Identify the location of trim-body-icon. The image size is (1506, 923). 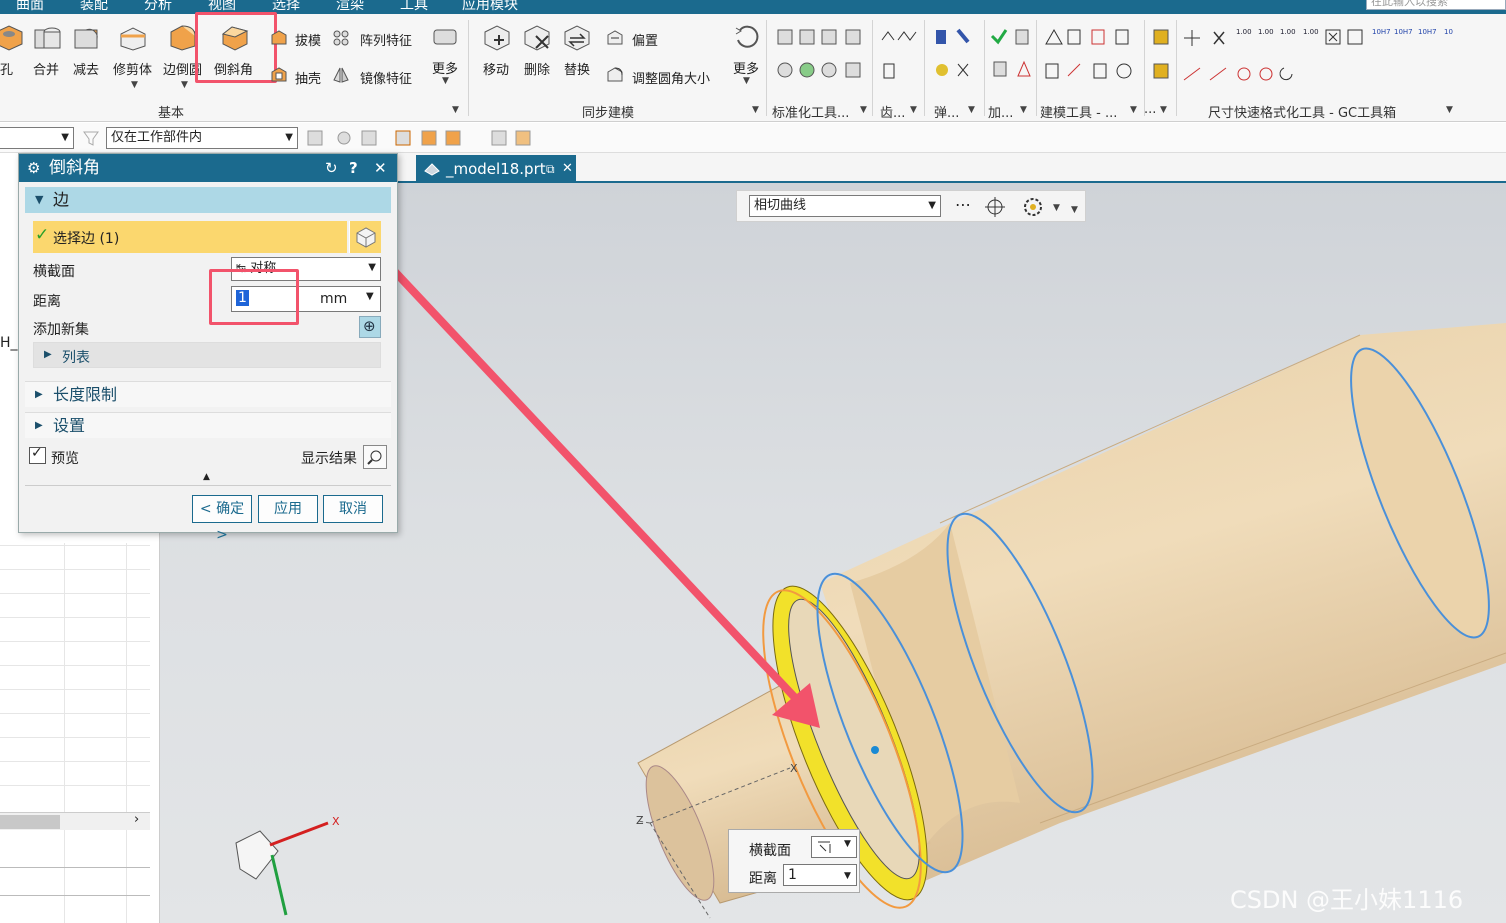
(133, 37).